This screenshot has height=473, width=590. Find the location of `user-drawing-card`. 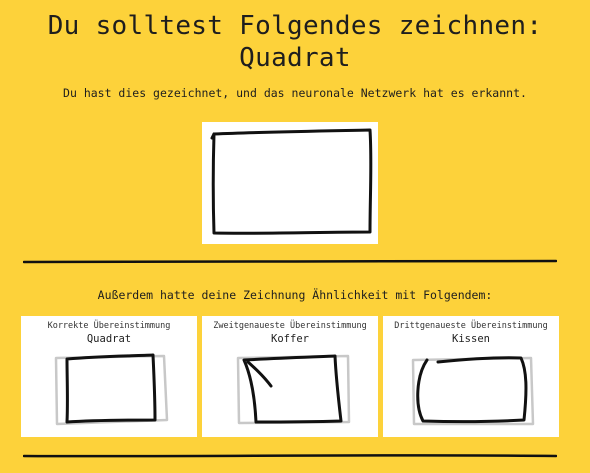

user-drawing-card is located at coordinates (290, 183).